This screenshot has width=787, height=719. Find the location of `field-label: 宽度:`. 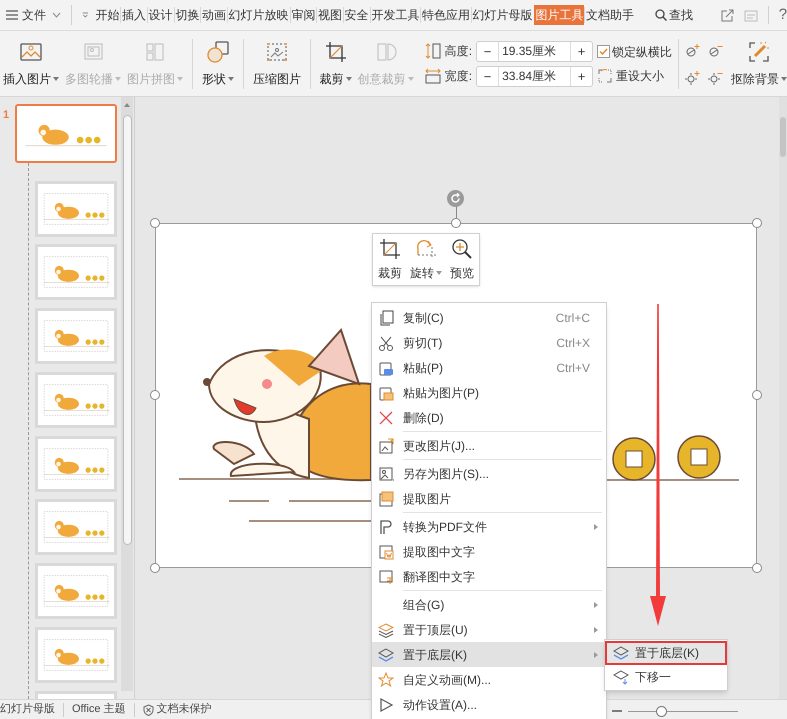

field-label: 宽度: is located at coordinates (458, 76).